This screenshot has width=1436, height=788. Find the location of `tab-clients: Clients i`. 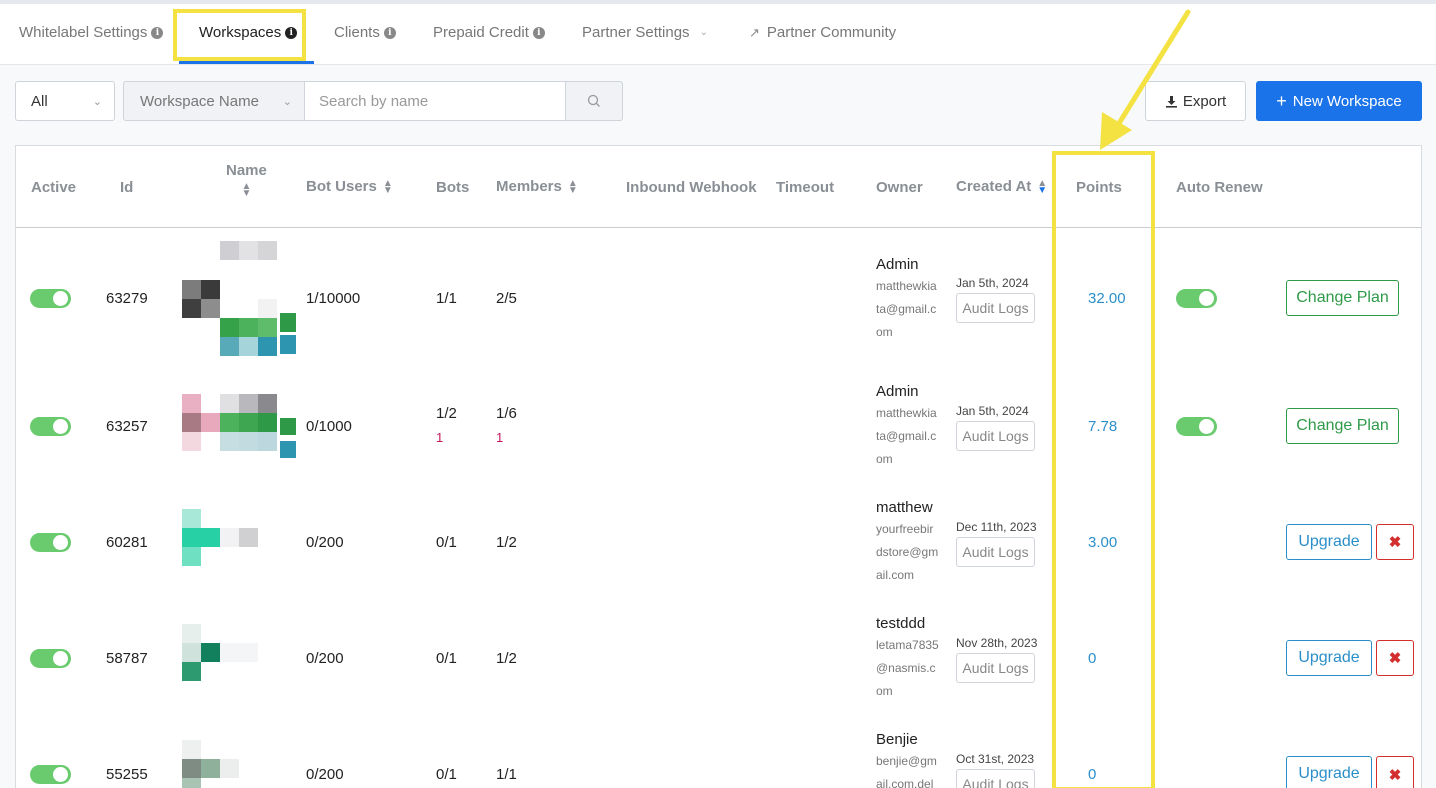

tab-clients: Clients i is located at coordinates (365, 32).